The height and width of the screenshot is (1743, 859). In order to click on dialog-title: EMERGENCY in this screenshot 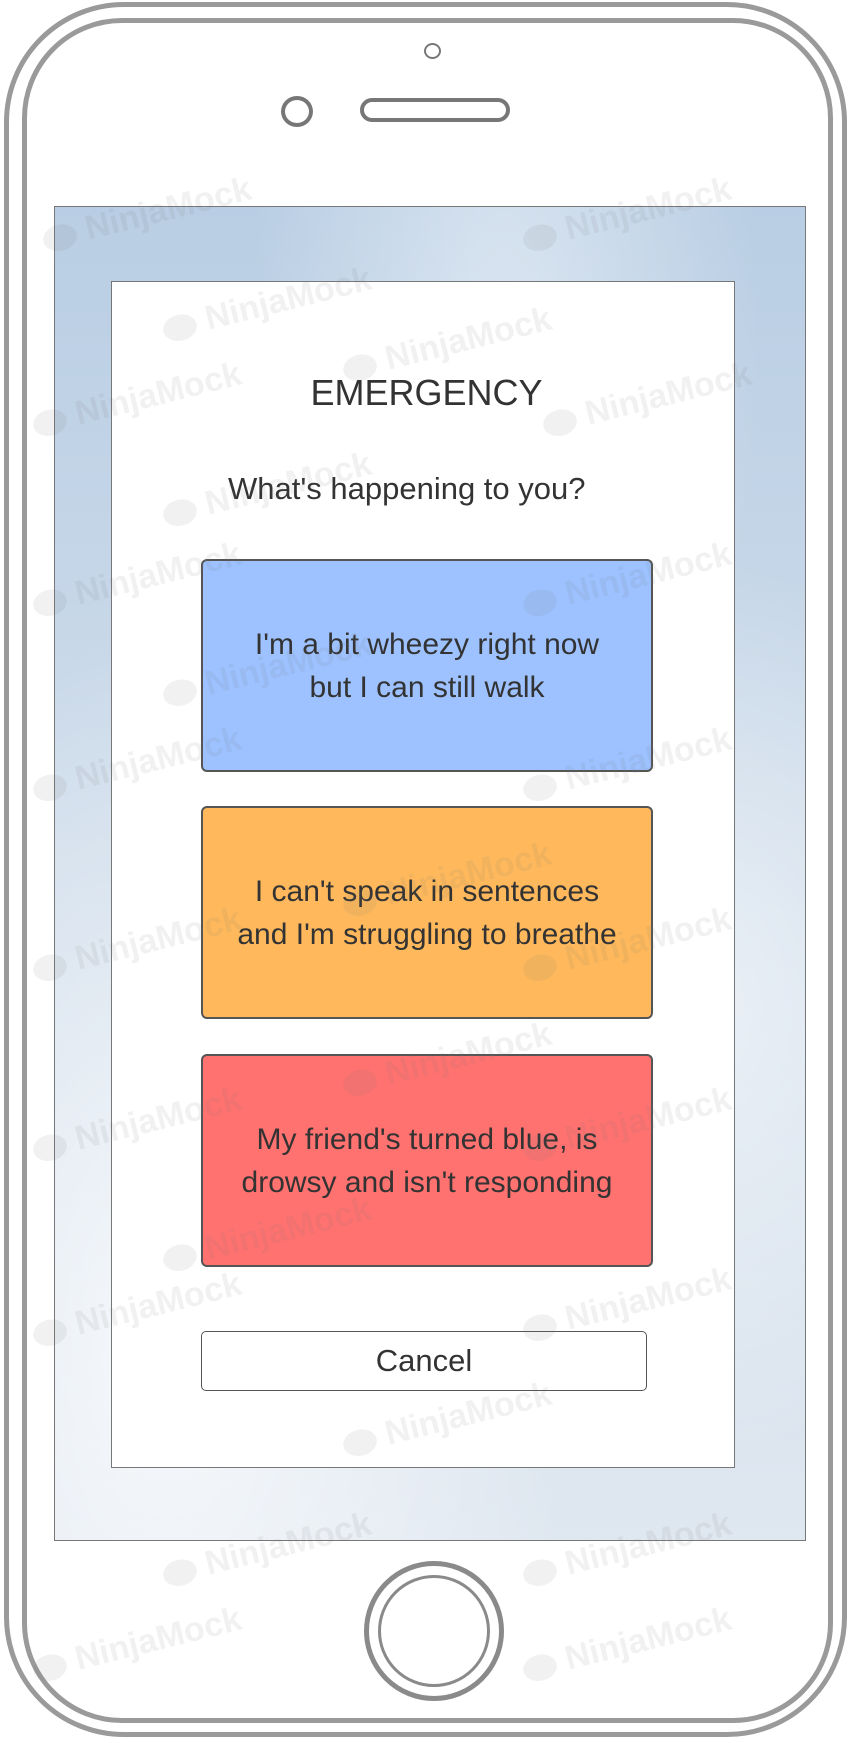, I will do `click(429, 393)`.